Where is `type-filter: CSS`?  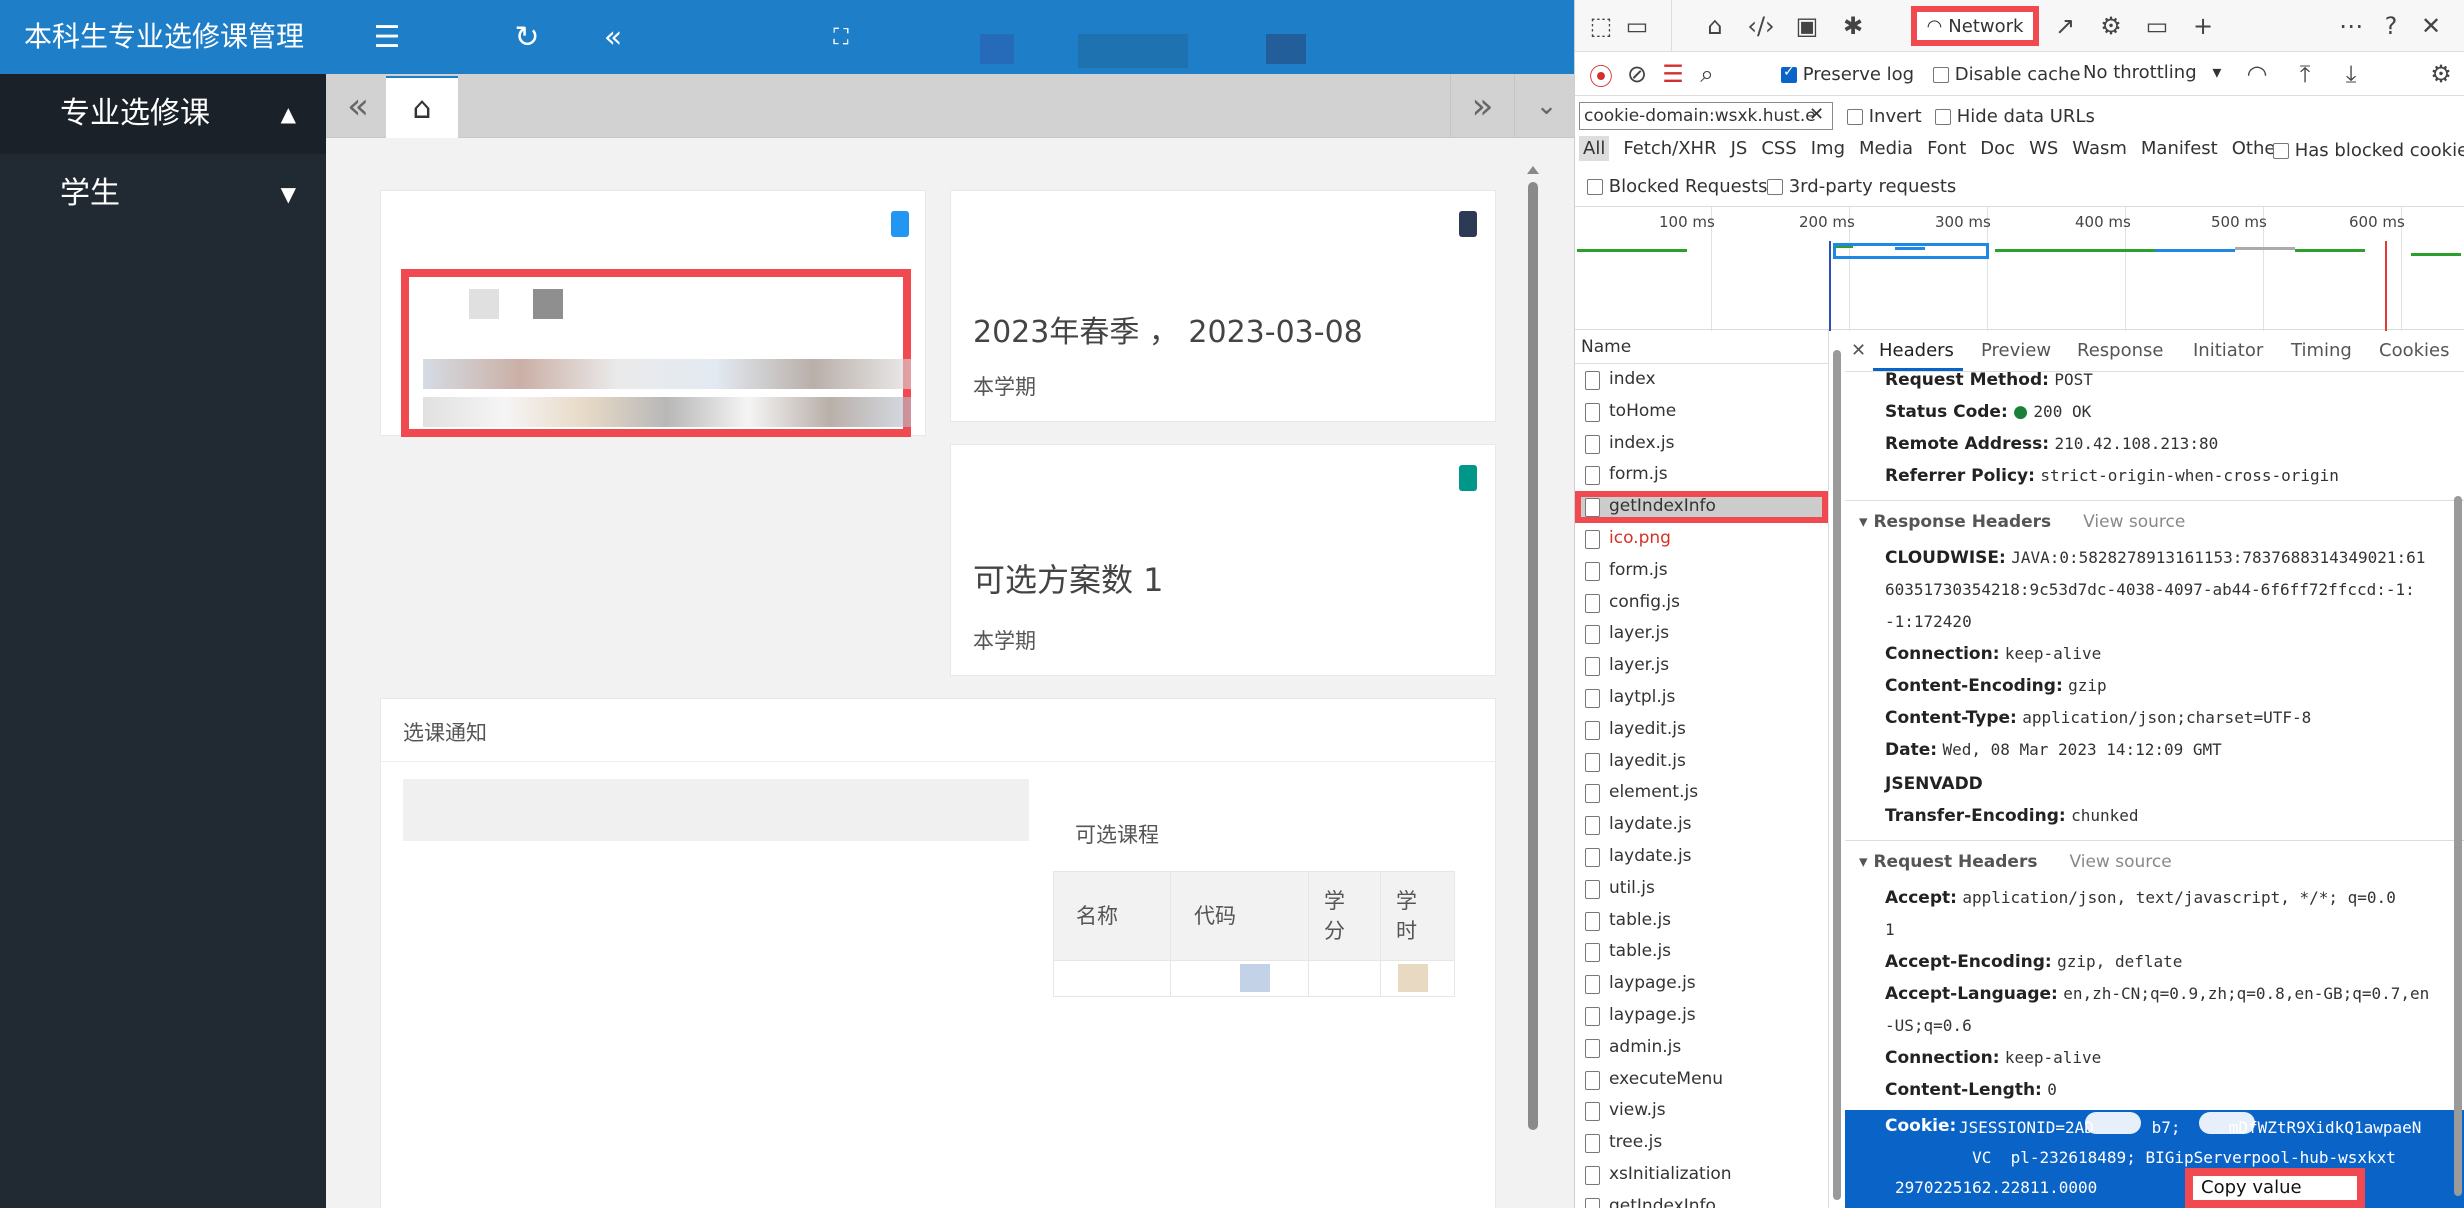 type-filter: CSS is located at coordinates (1778, 148).